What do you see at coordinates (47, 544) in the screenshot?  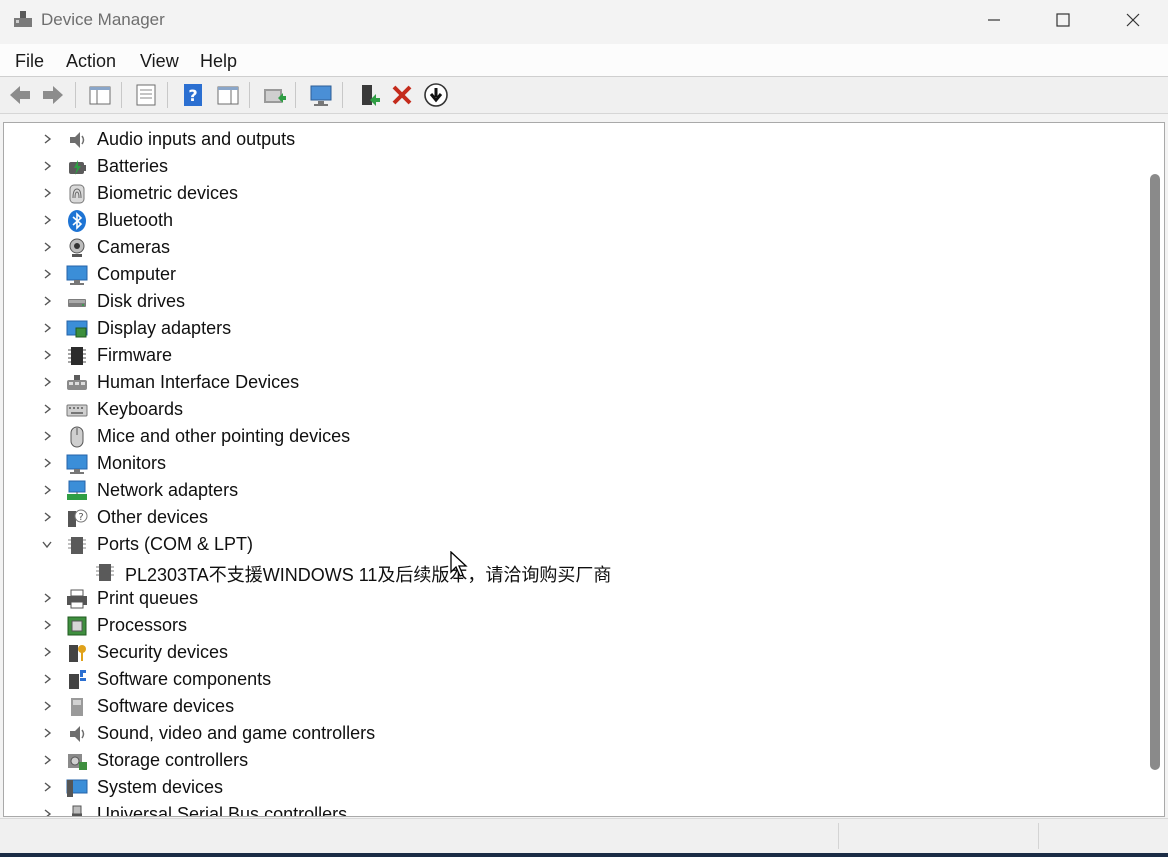 I see `chevron-down-icon` at bounding box center [47, 544].